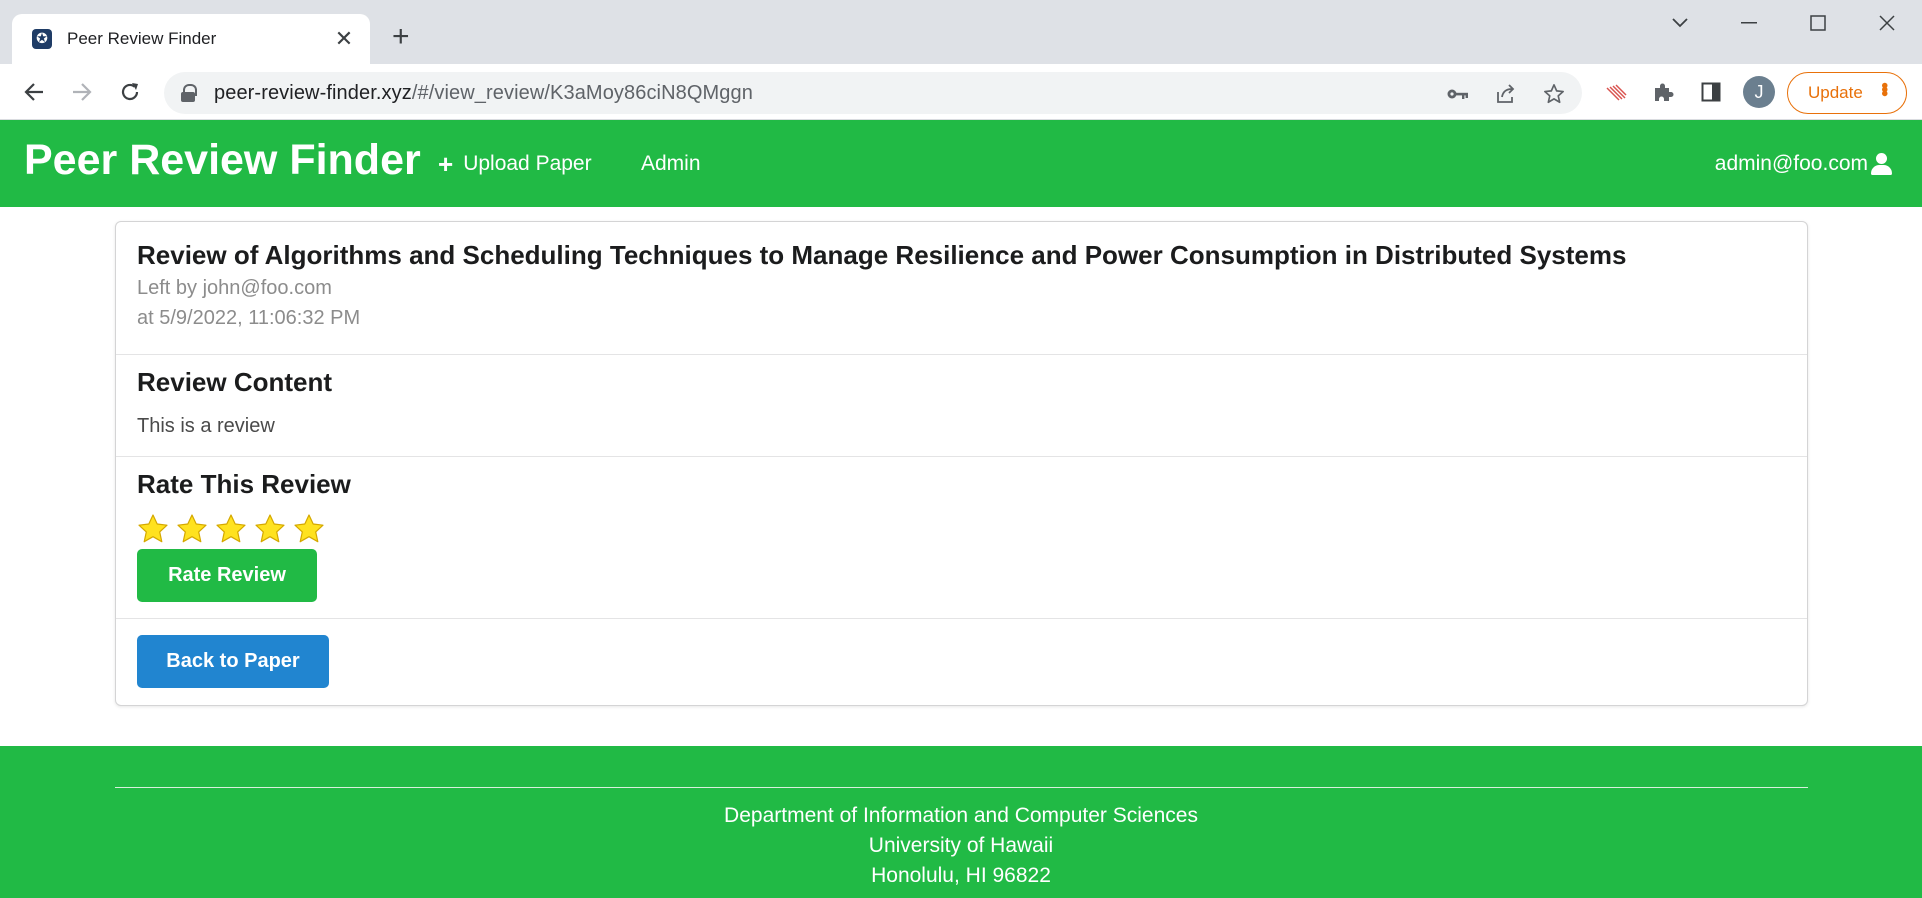 The height and width of the screenshot is (898, 1922). Describe the element at coordinates (515, 164) in the screenshot. I see `upload-paper-link: + Upload Paper` at that location.